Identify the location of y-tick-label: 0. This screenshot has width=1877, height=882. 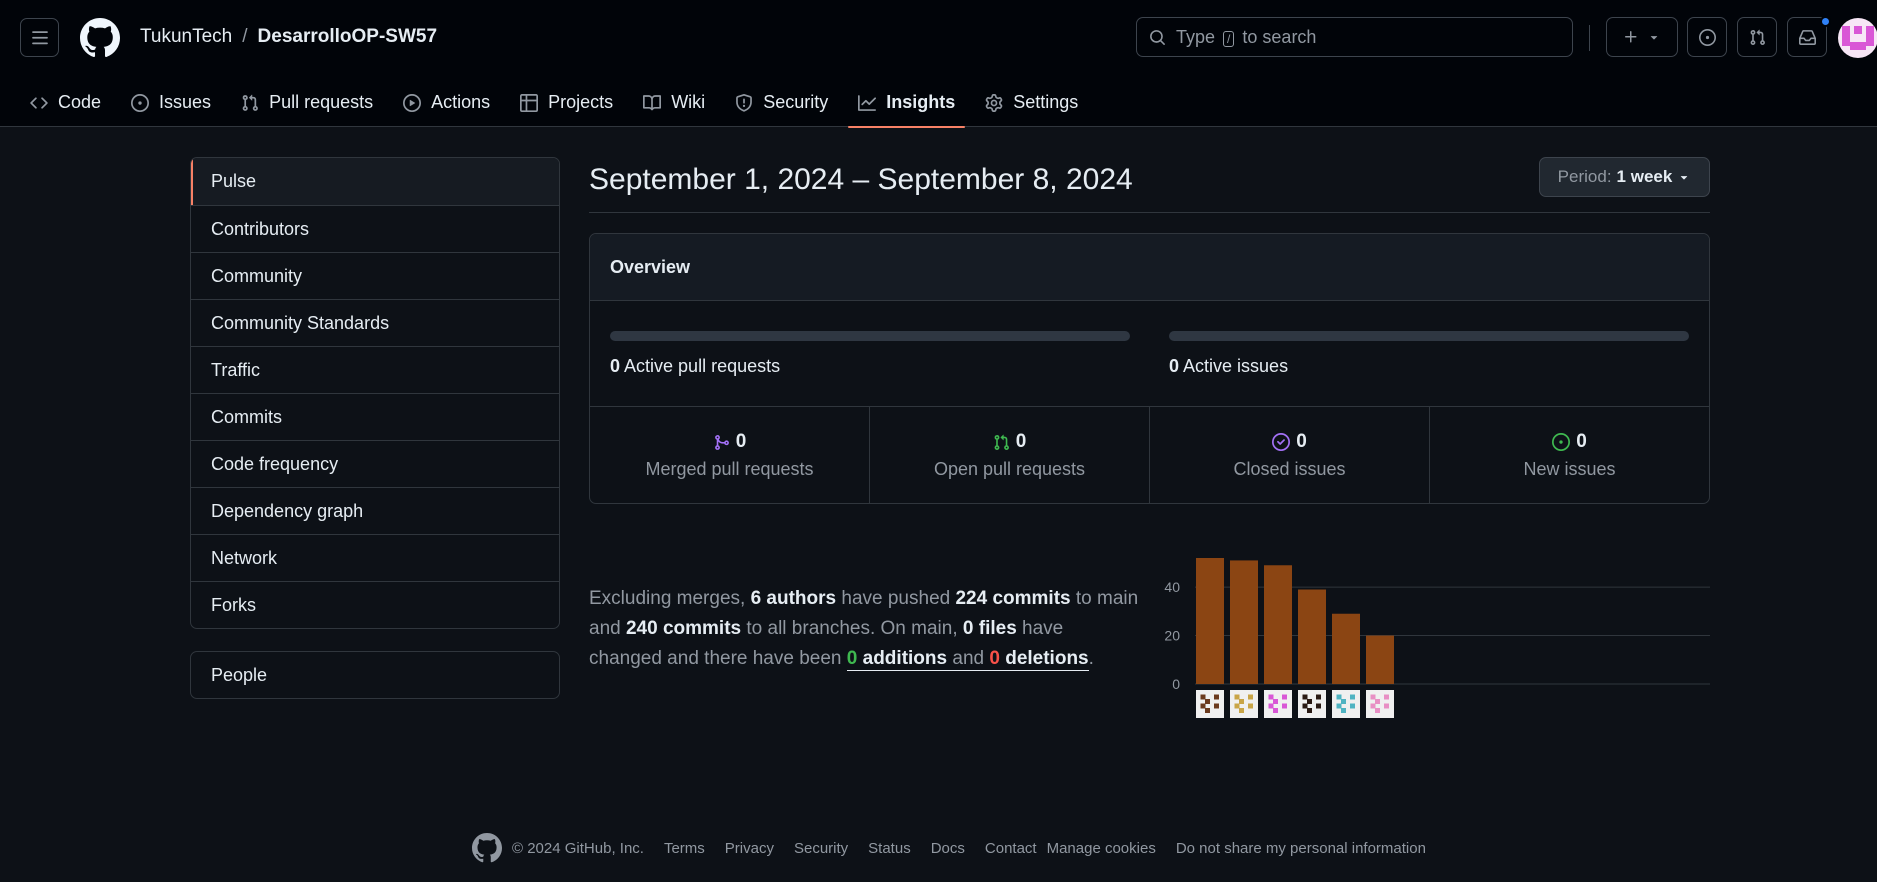
(1176, 684).